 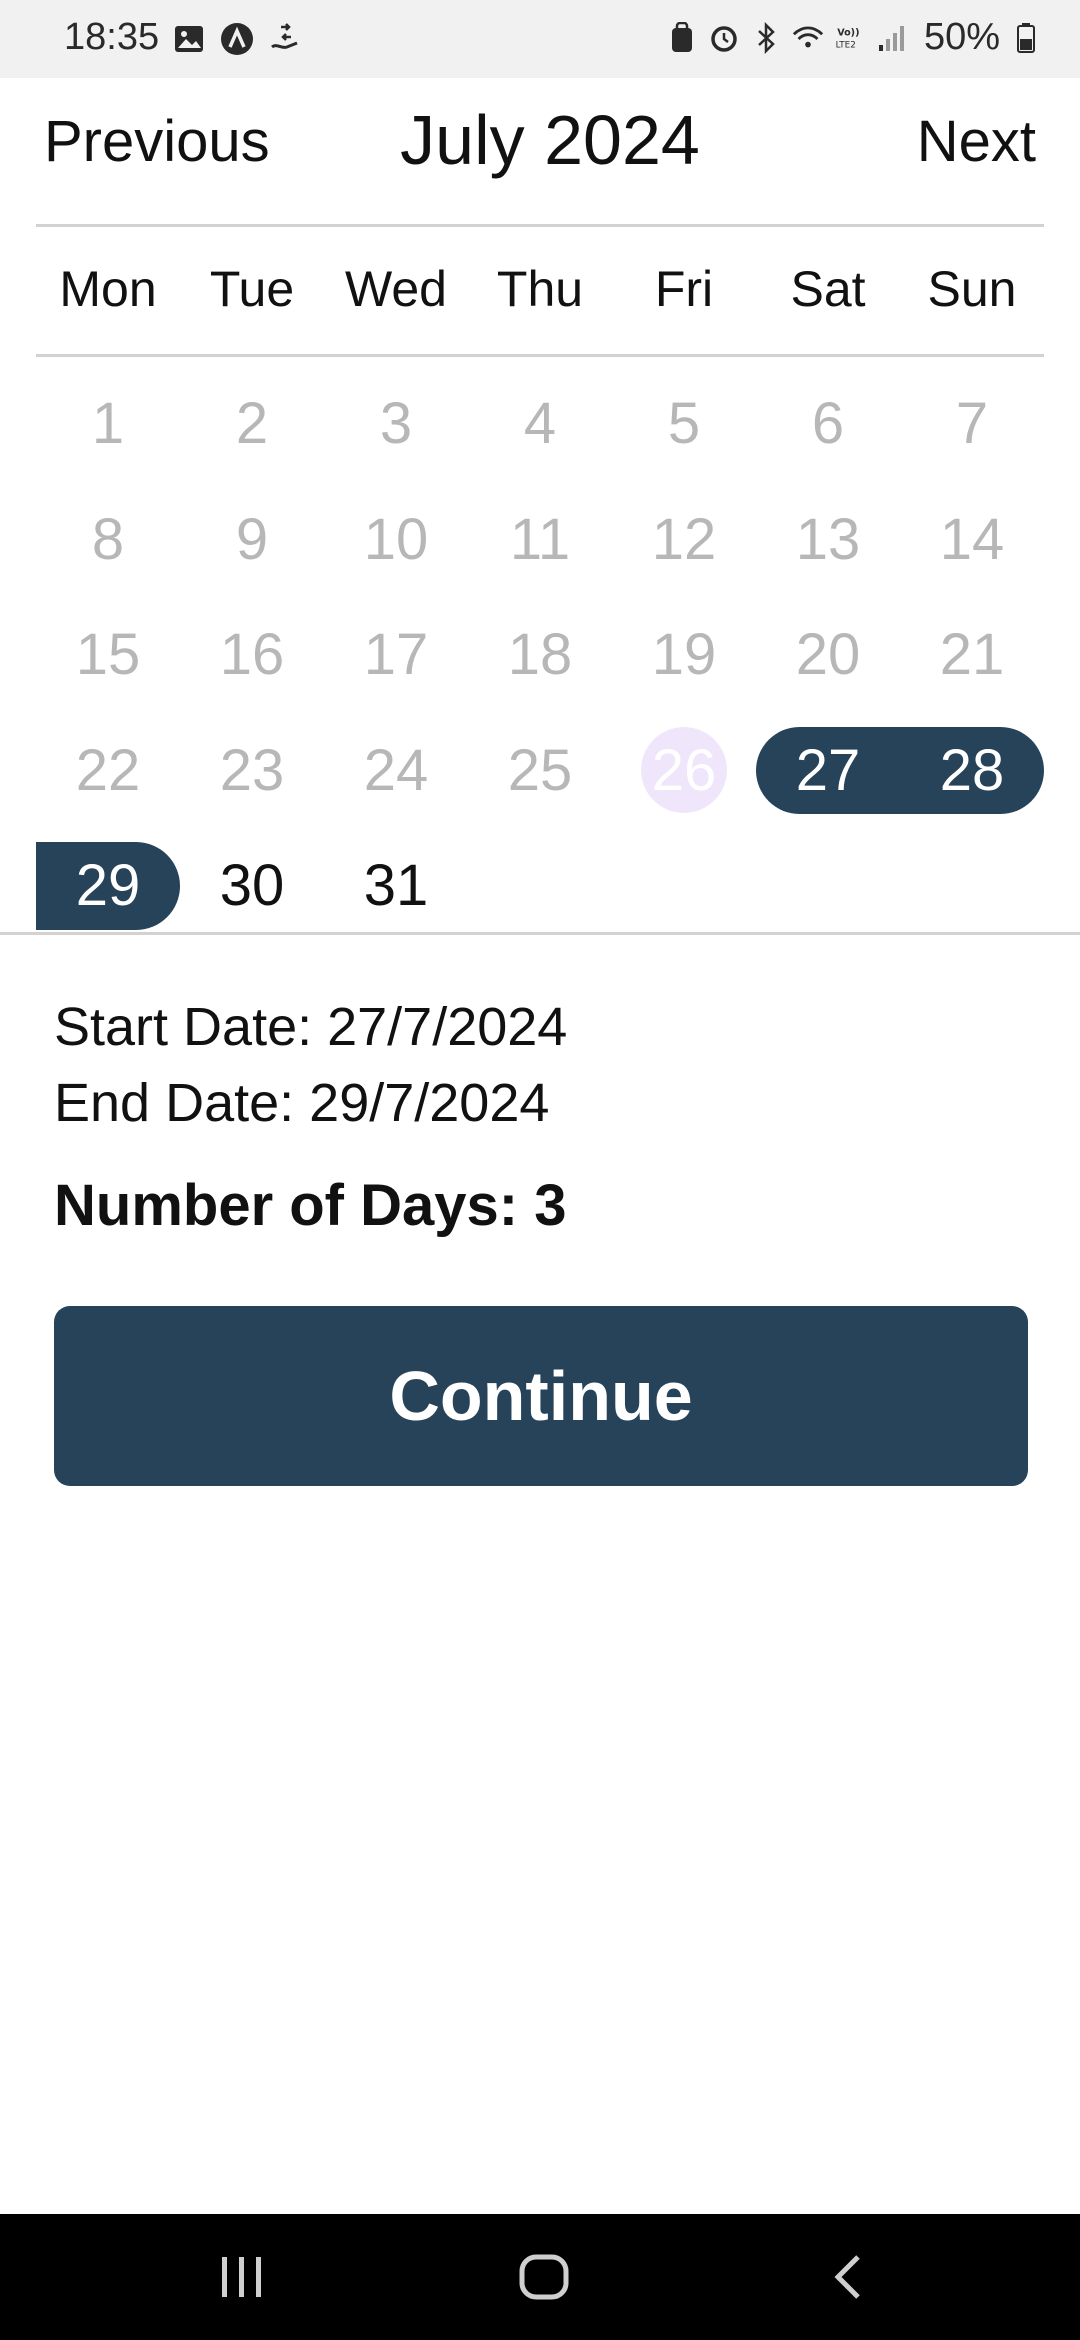 What do you see at coordinates (112, 37) in the screenshot?
I see `status-time: 18:35` at bounding box center [112, 37].